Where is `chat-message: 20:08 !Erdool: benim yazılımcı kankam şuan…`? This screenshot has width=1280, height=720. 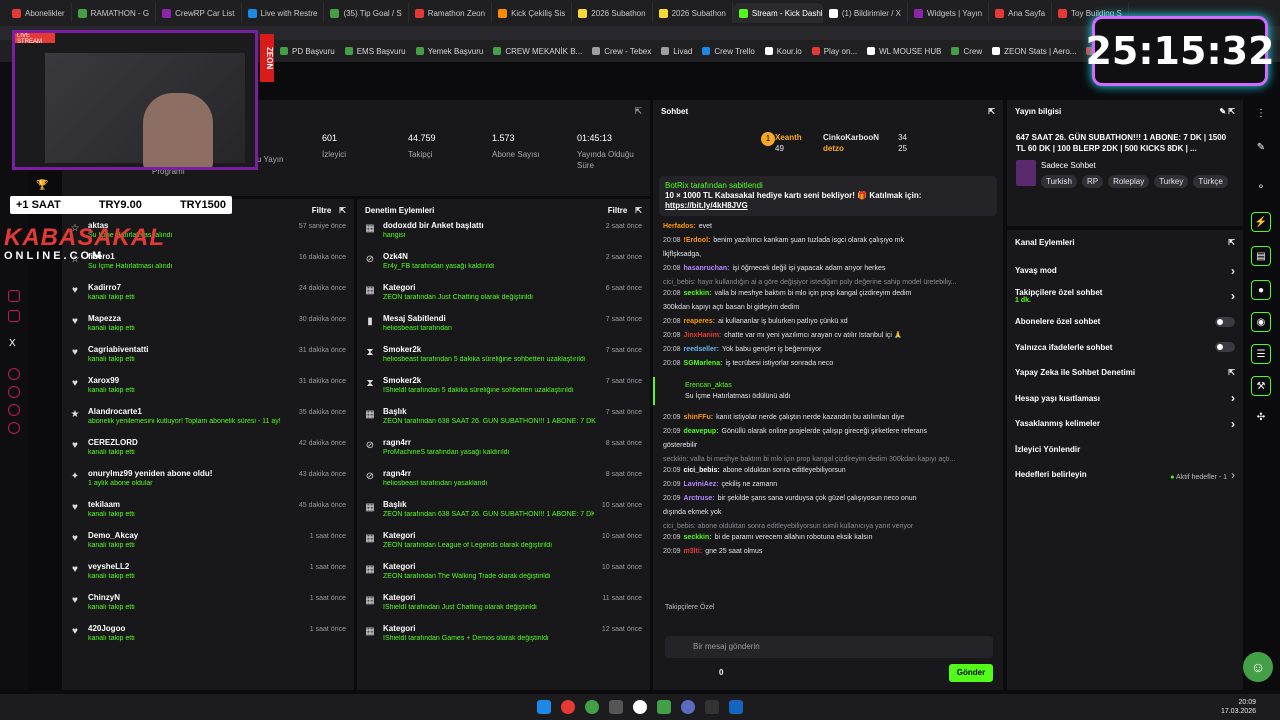 chat-message: 20:08 !Erdool: benim yazılımcı kankam şuan… is located at coordinates (828, 243).